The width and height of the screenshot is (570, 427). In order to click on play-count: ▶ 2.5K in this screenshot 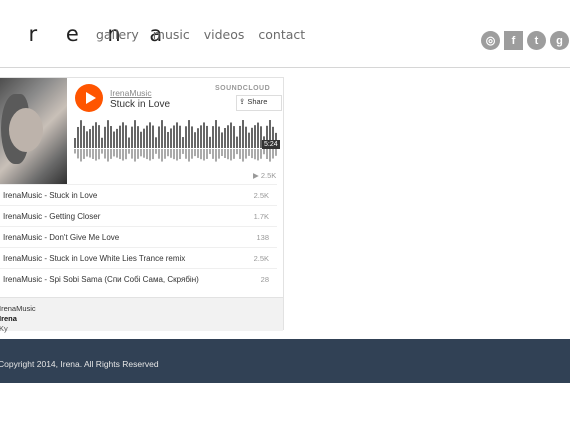, I will do `click(265, 175)`.